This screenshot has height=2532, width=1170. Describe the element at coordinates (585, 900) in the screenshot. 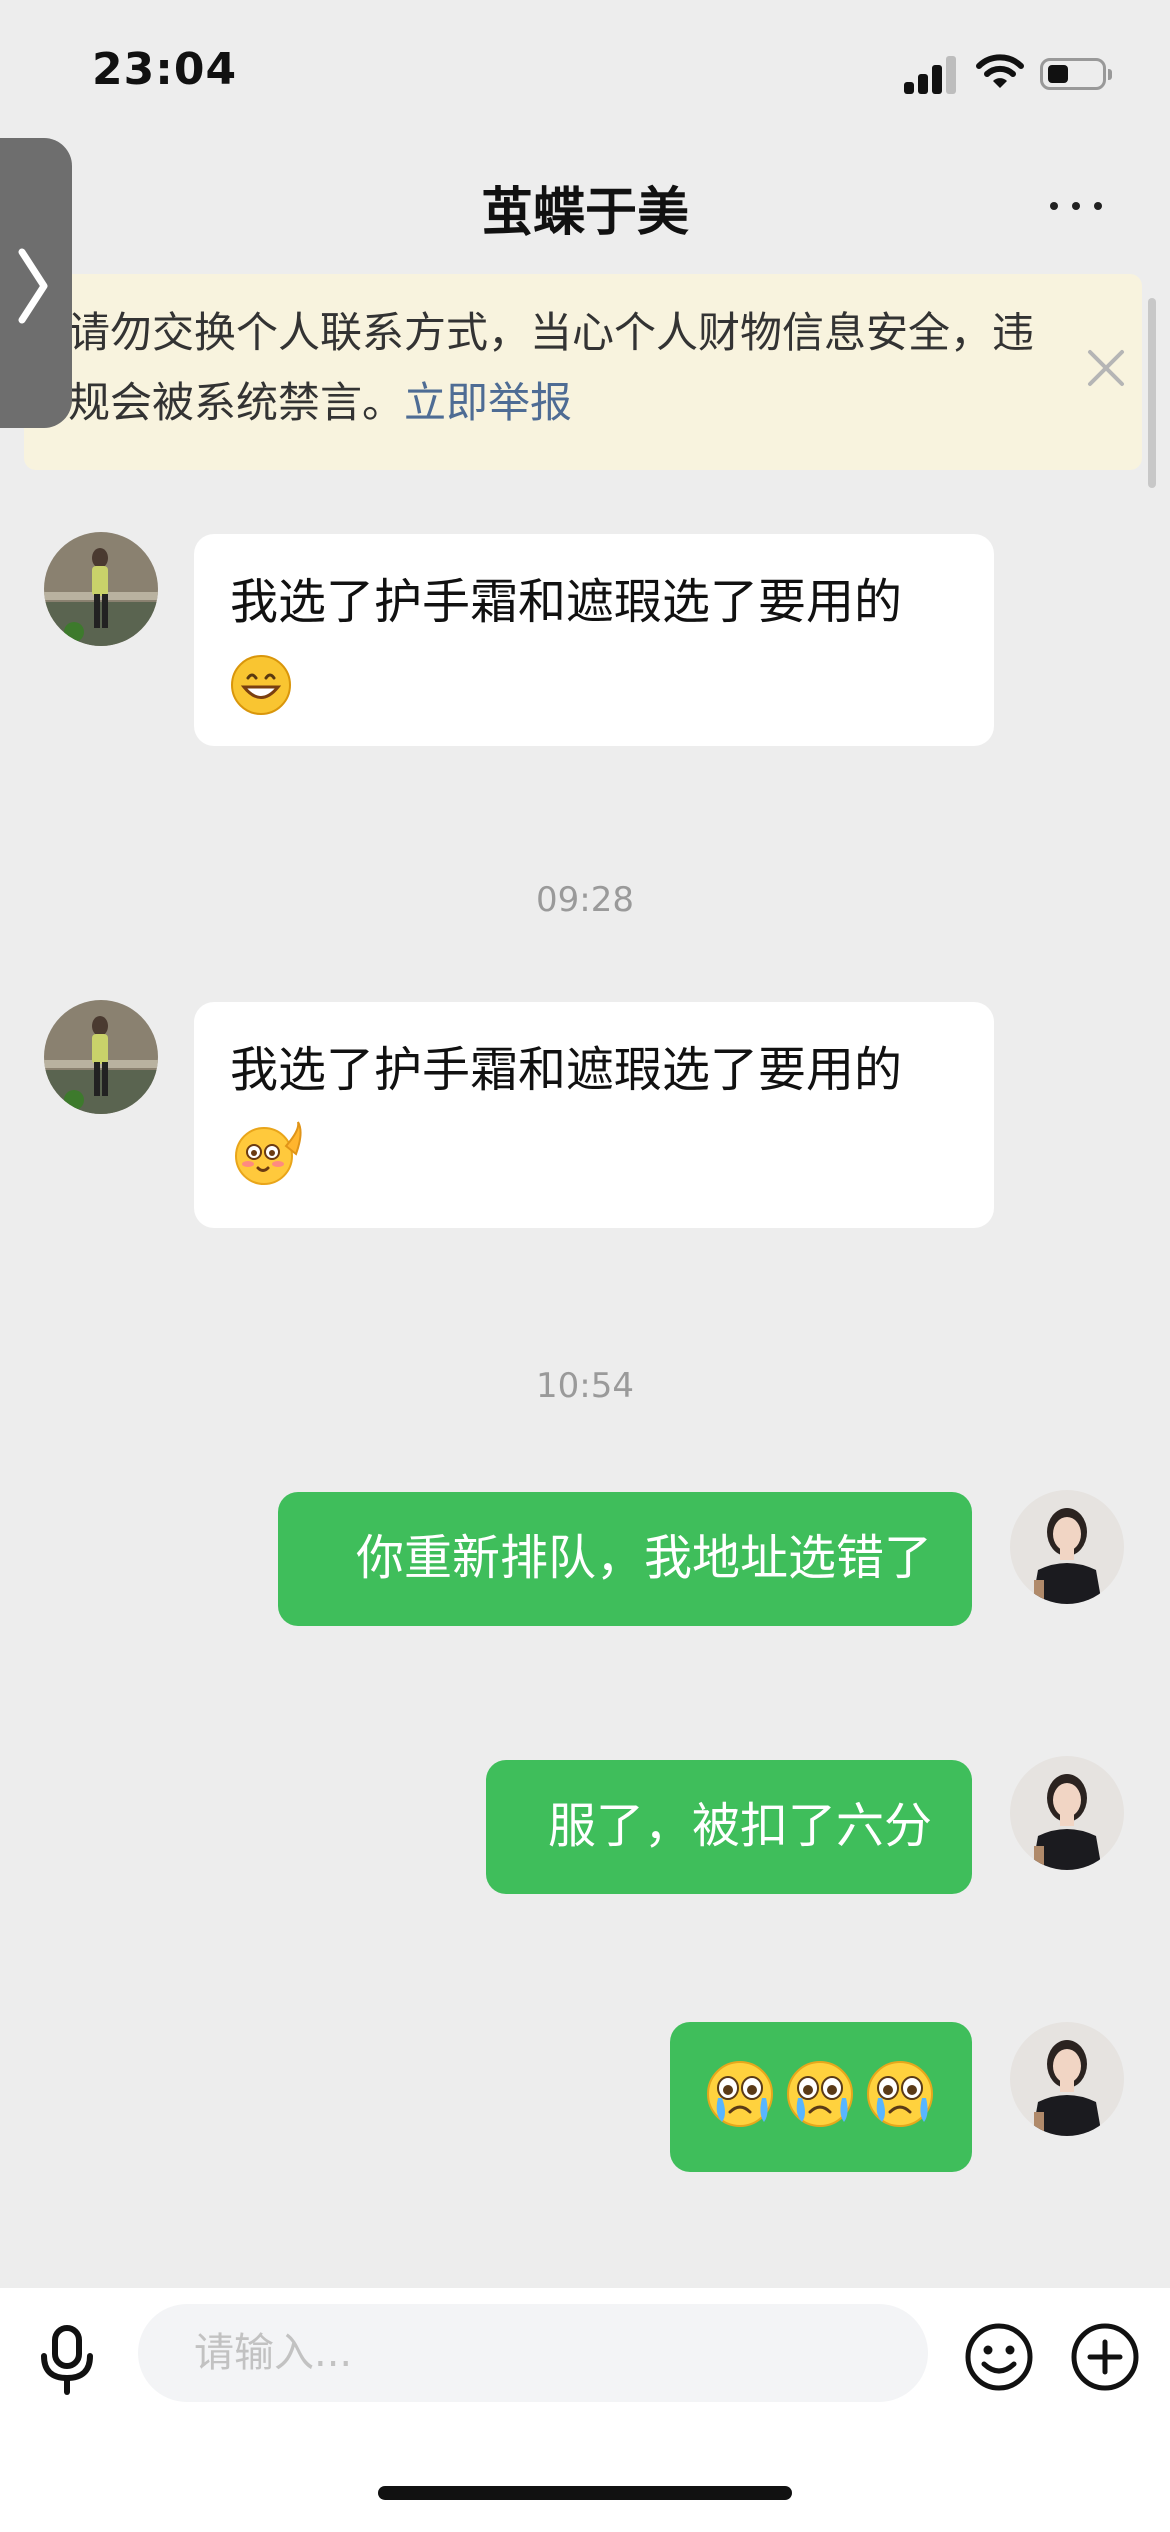

I see `timestamp: 09:28` at that location.